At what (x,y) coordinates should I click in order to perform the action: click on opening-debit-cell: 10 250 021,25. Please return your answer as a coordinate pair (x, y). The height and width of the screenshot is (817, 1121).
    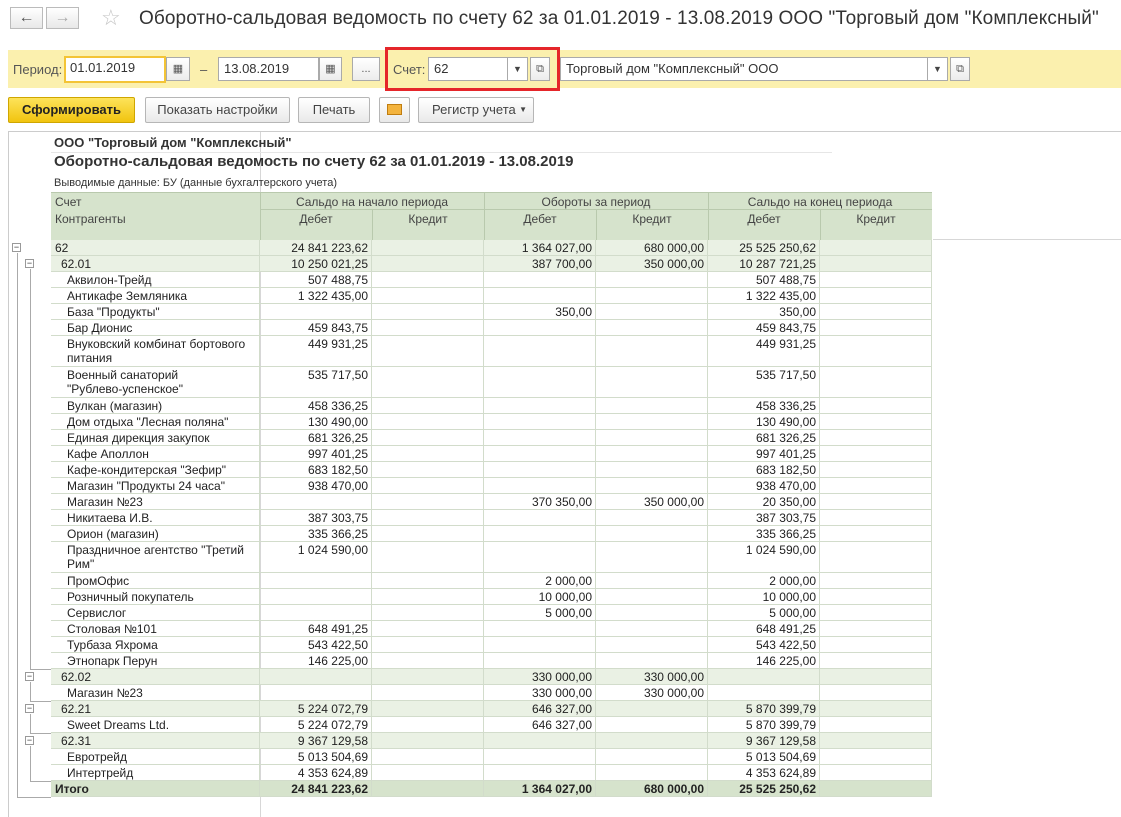
    Looking at the image, I should click on (316, 264).